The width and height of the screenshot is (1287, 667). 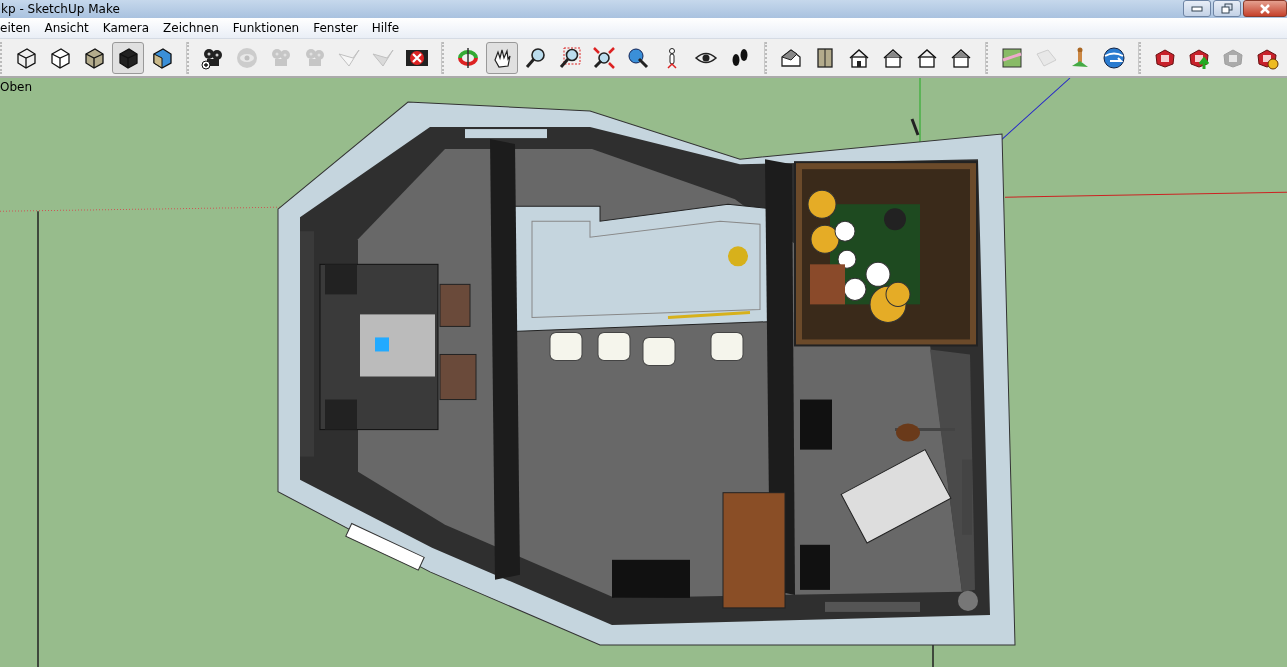 I want to click on minimize-button, so click(x=1197, y=8).